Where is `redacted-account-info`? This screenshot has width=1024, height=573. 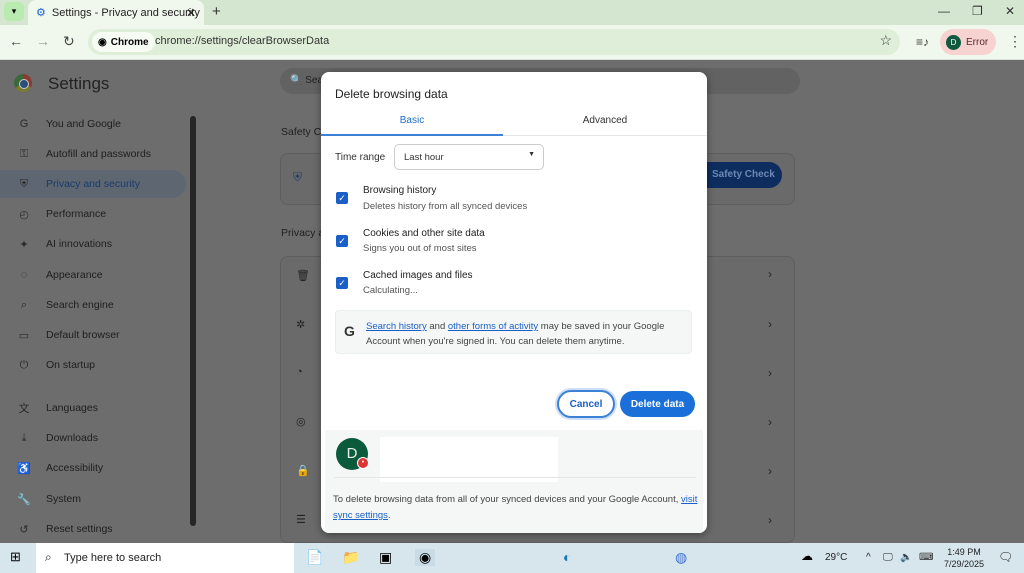
redacted-account-info is located at coordinates (469, 459).